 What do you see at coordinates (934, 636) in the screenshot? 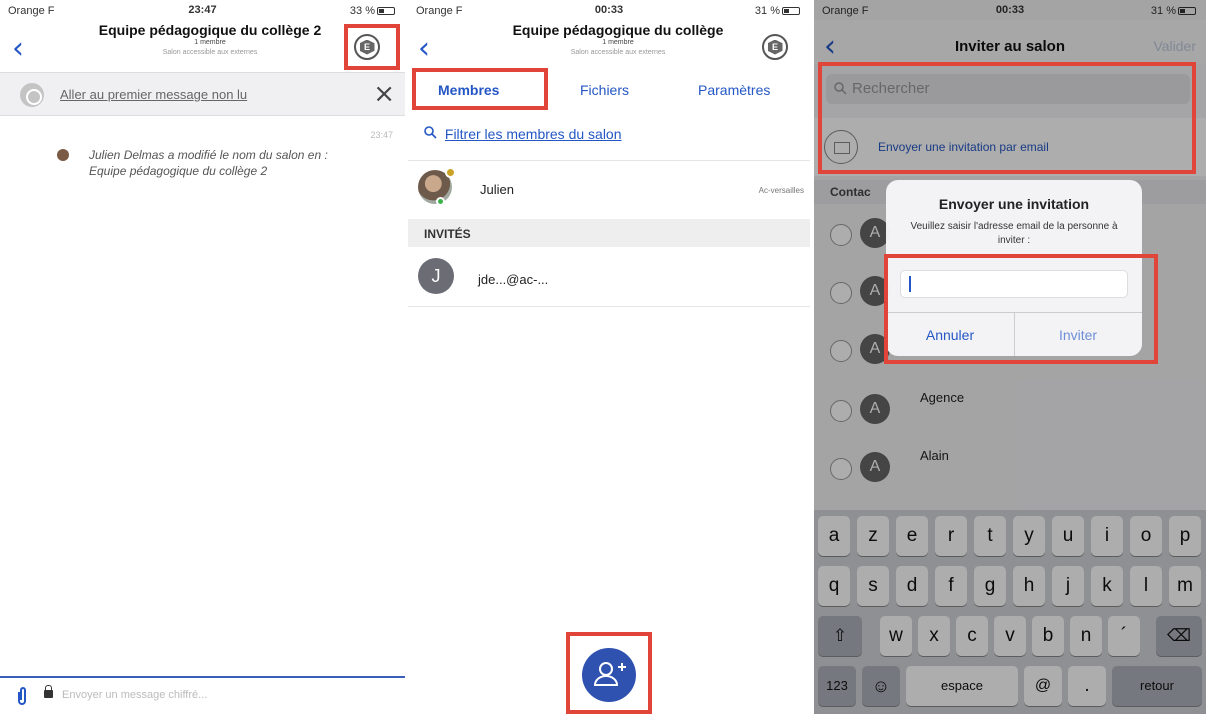
I see `key: x` at bounding box center [934, 636].